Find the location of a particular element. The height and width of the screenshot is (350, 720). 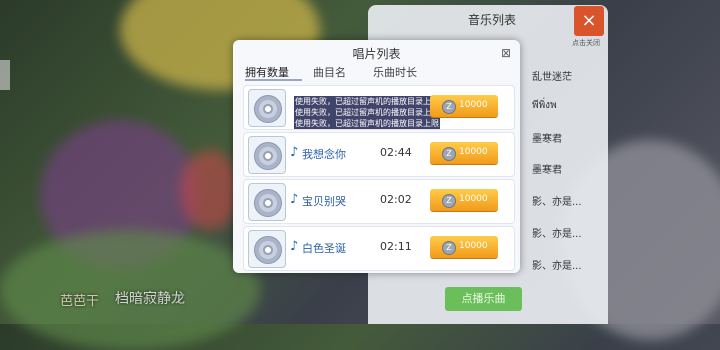

music-list-item: พีพิ่งพ is located at coordinates (544, 105).